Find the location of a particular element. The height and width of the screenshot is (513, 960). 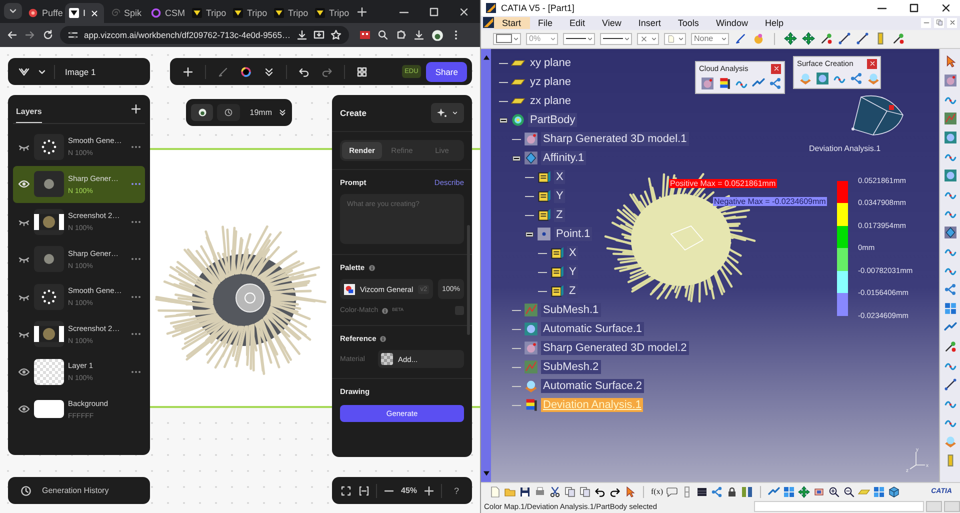

menu-item: File is located at coordinates (546, 22).